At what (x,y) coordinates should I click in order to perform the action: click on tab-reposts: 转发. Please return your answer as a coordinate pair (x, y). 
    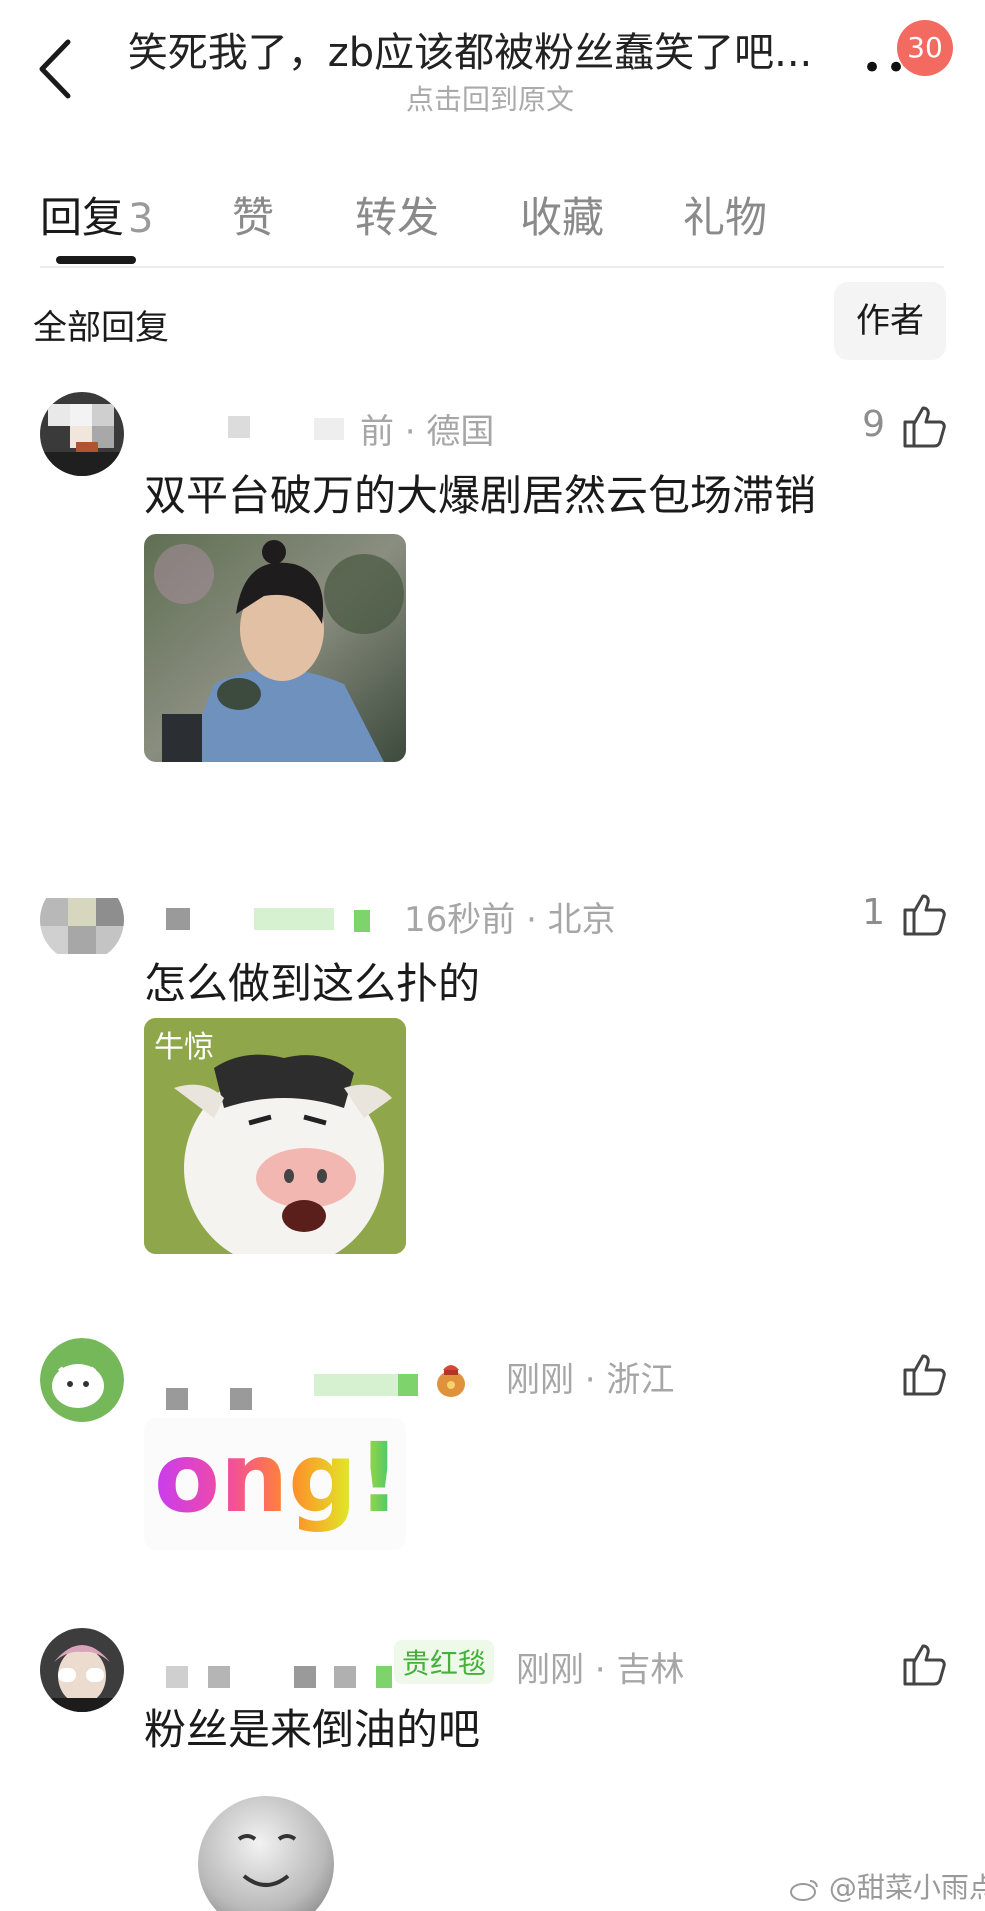
    Looking at the image, I should click on (397, 214).